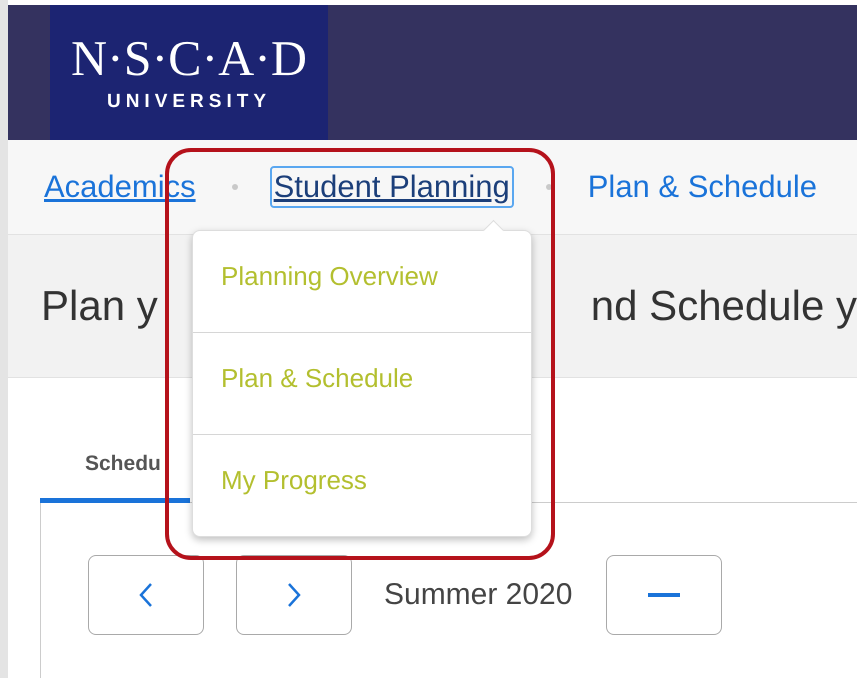 The height and width of the screenshot is (678, 857). Describe the element at coordinates (189, 57) in the screenshot. I see `logo-title: N·S·C·A·D` at that location.